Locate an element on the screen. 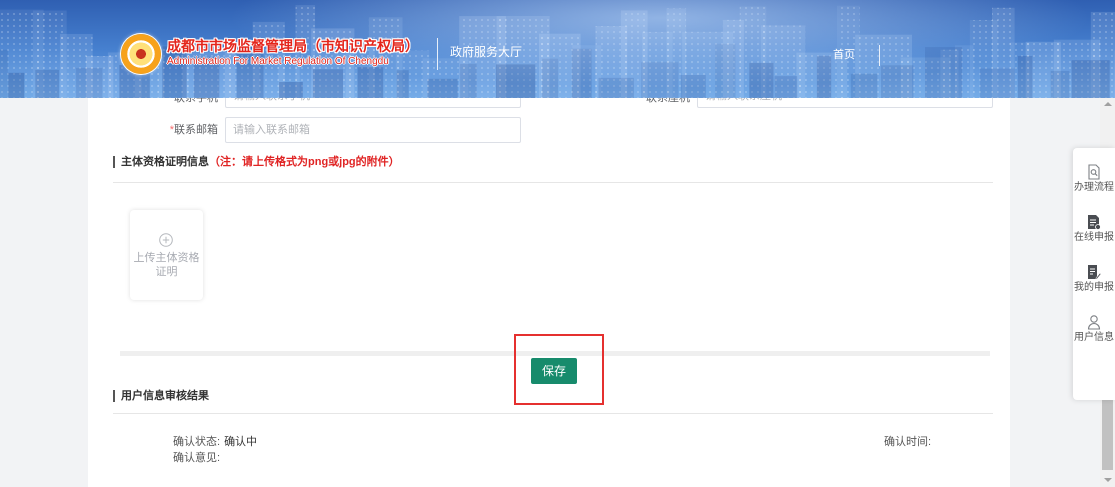 This screenshot has width=1115, height=487. upload-qualification-button: 上传主体资格证明 is located at coordinates (166, 255).